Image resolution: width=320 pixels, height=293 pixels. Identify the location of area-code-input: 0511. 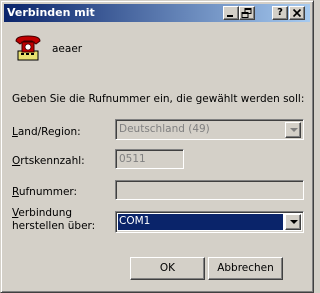
(149, 159).